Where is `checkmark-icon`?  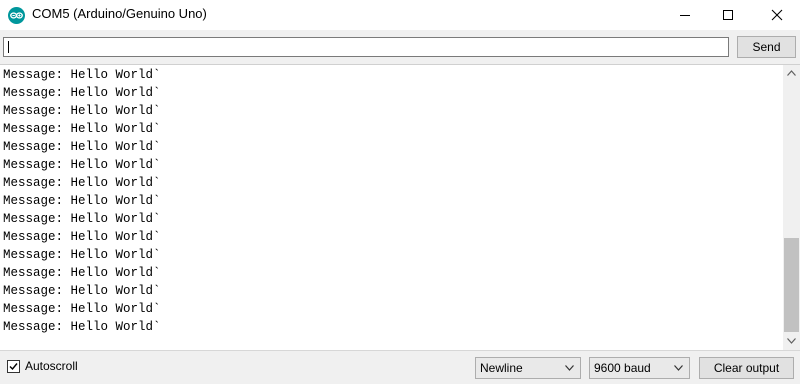 checkmark-icon is located at coordinates (13, 367).